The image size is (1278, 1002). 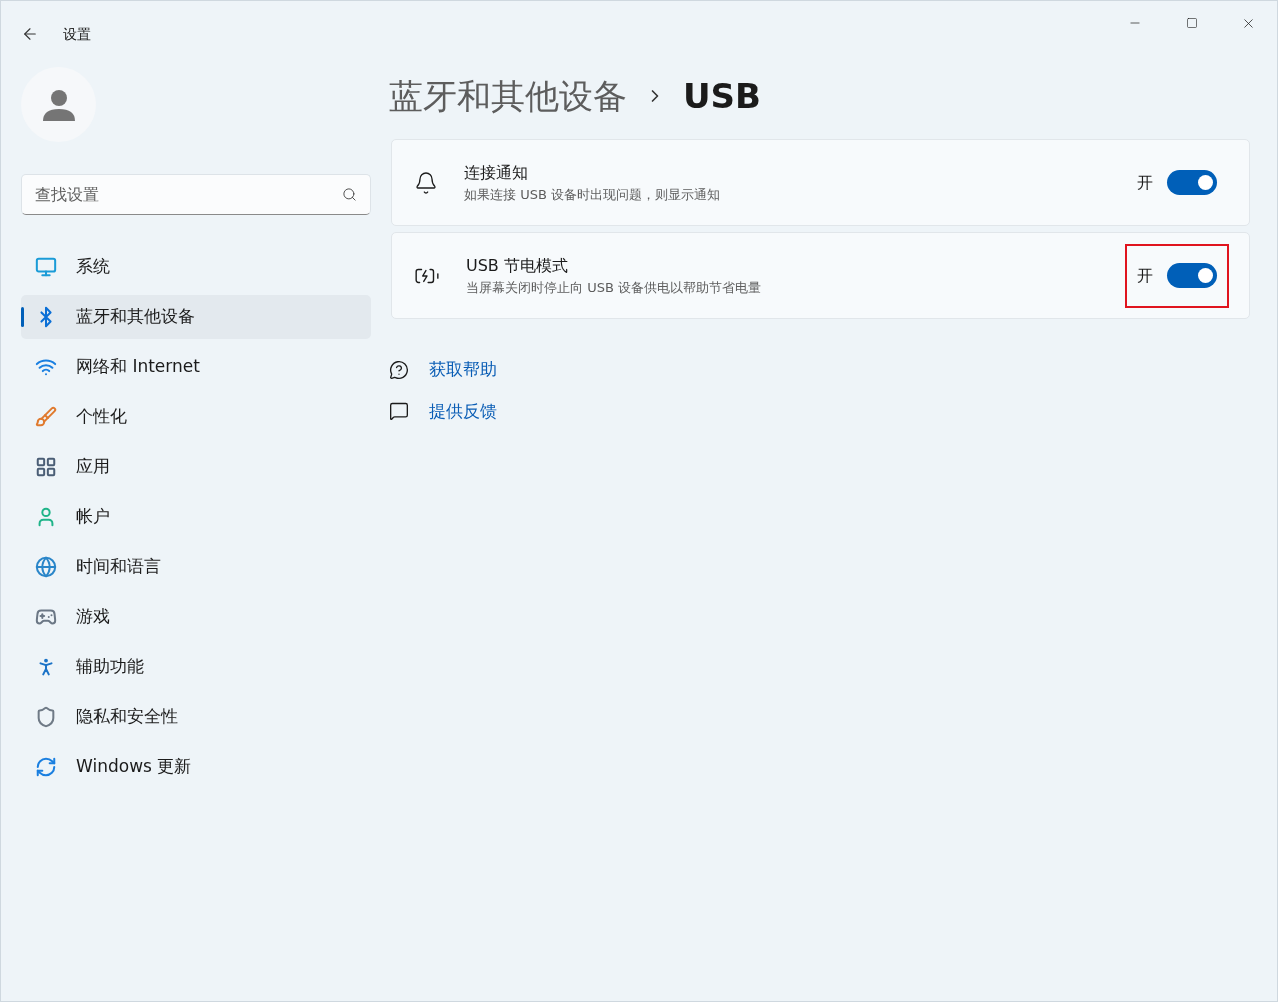 What do you see at coordinates (196, 717) in the screenshot?
I see `nav-item: 隐私和安全性` at bounding box center [196, 717].